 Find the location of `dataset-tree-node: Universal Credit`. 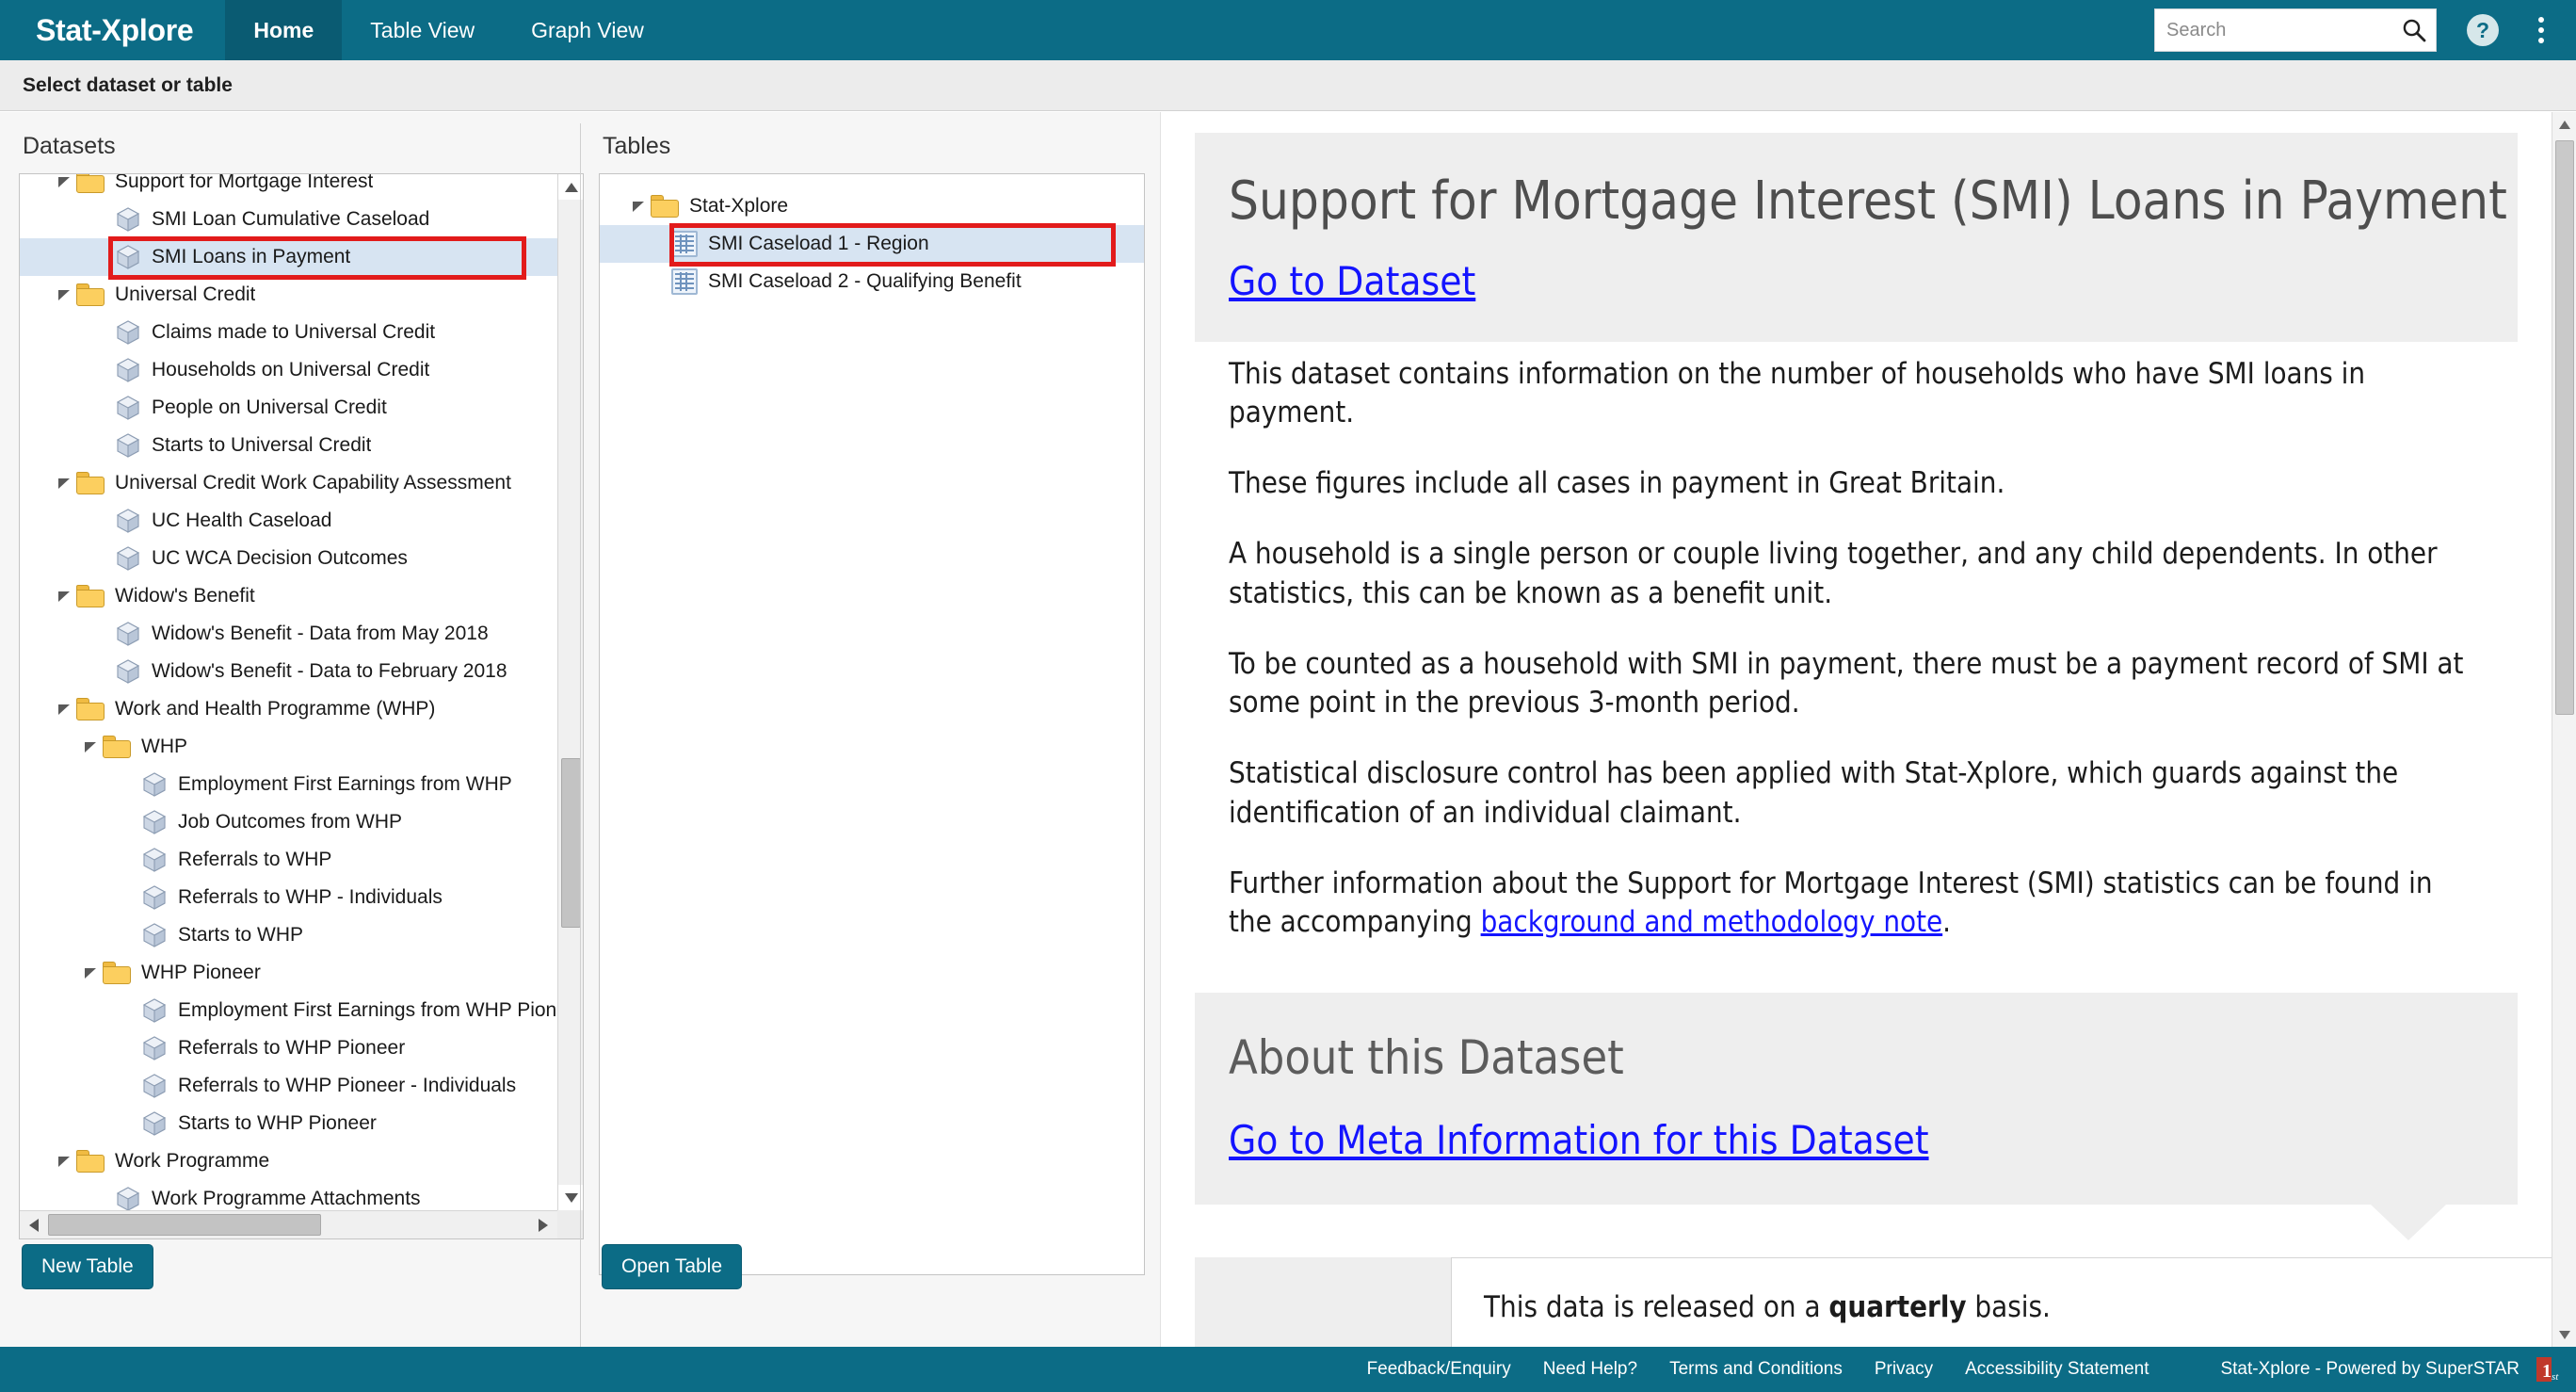

dataset-tree-node: Universal Credit is located at coordinates (288, 295).